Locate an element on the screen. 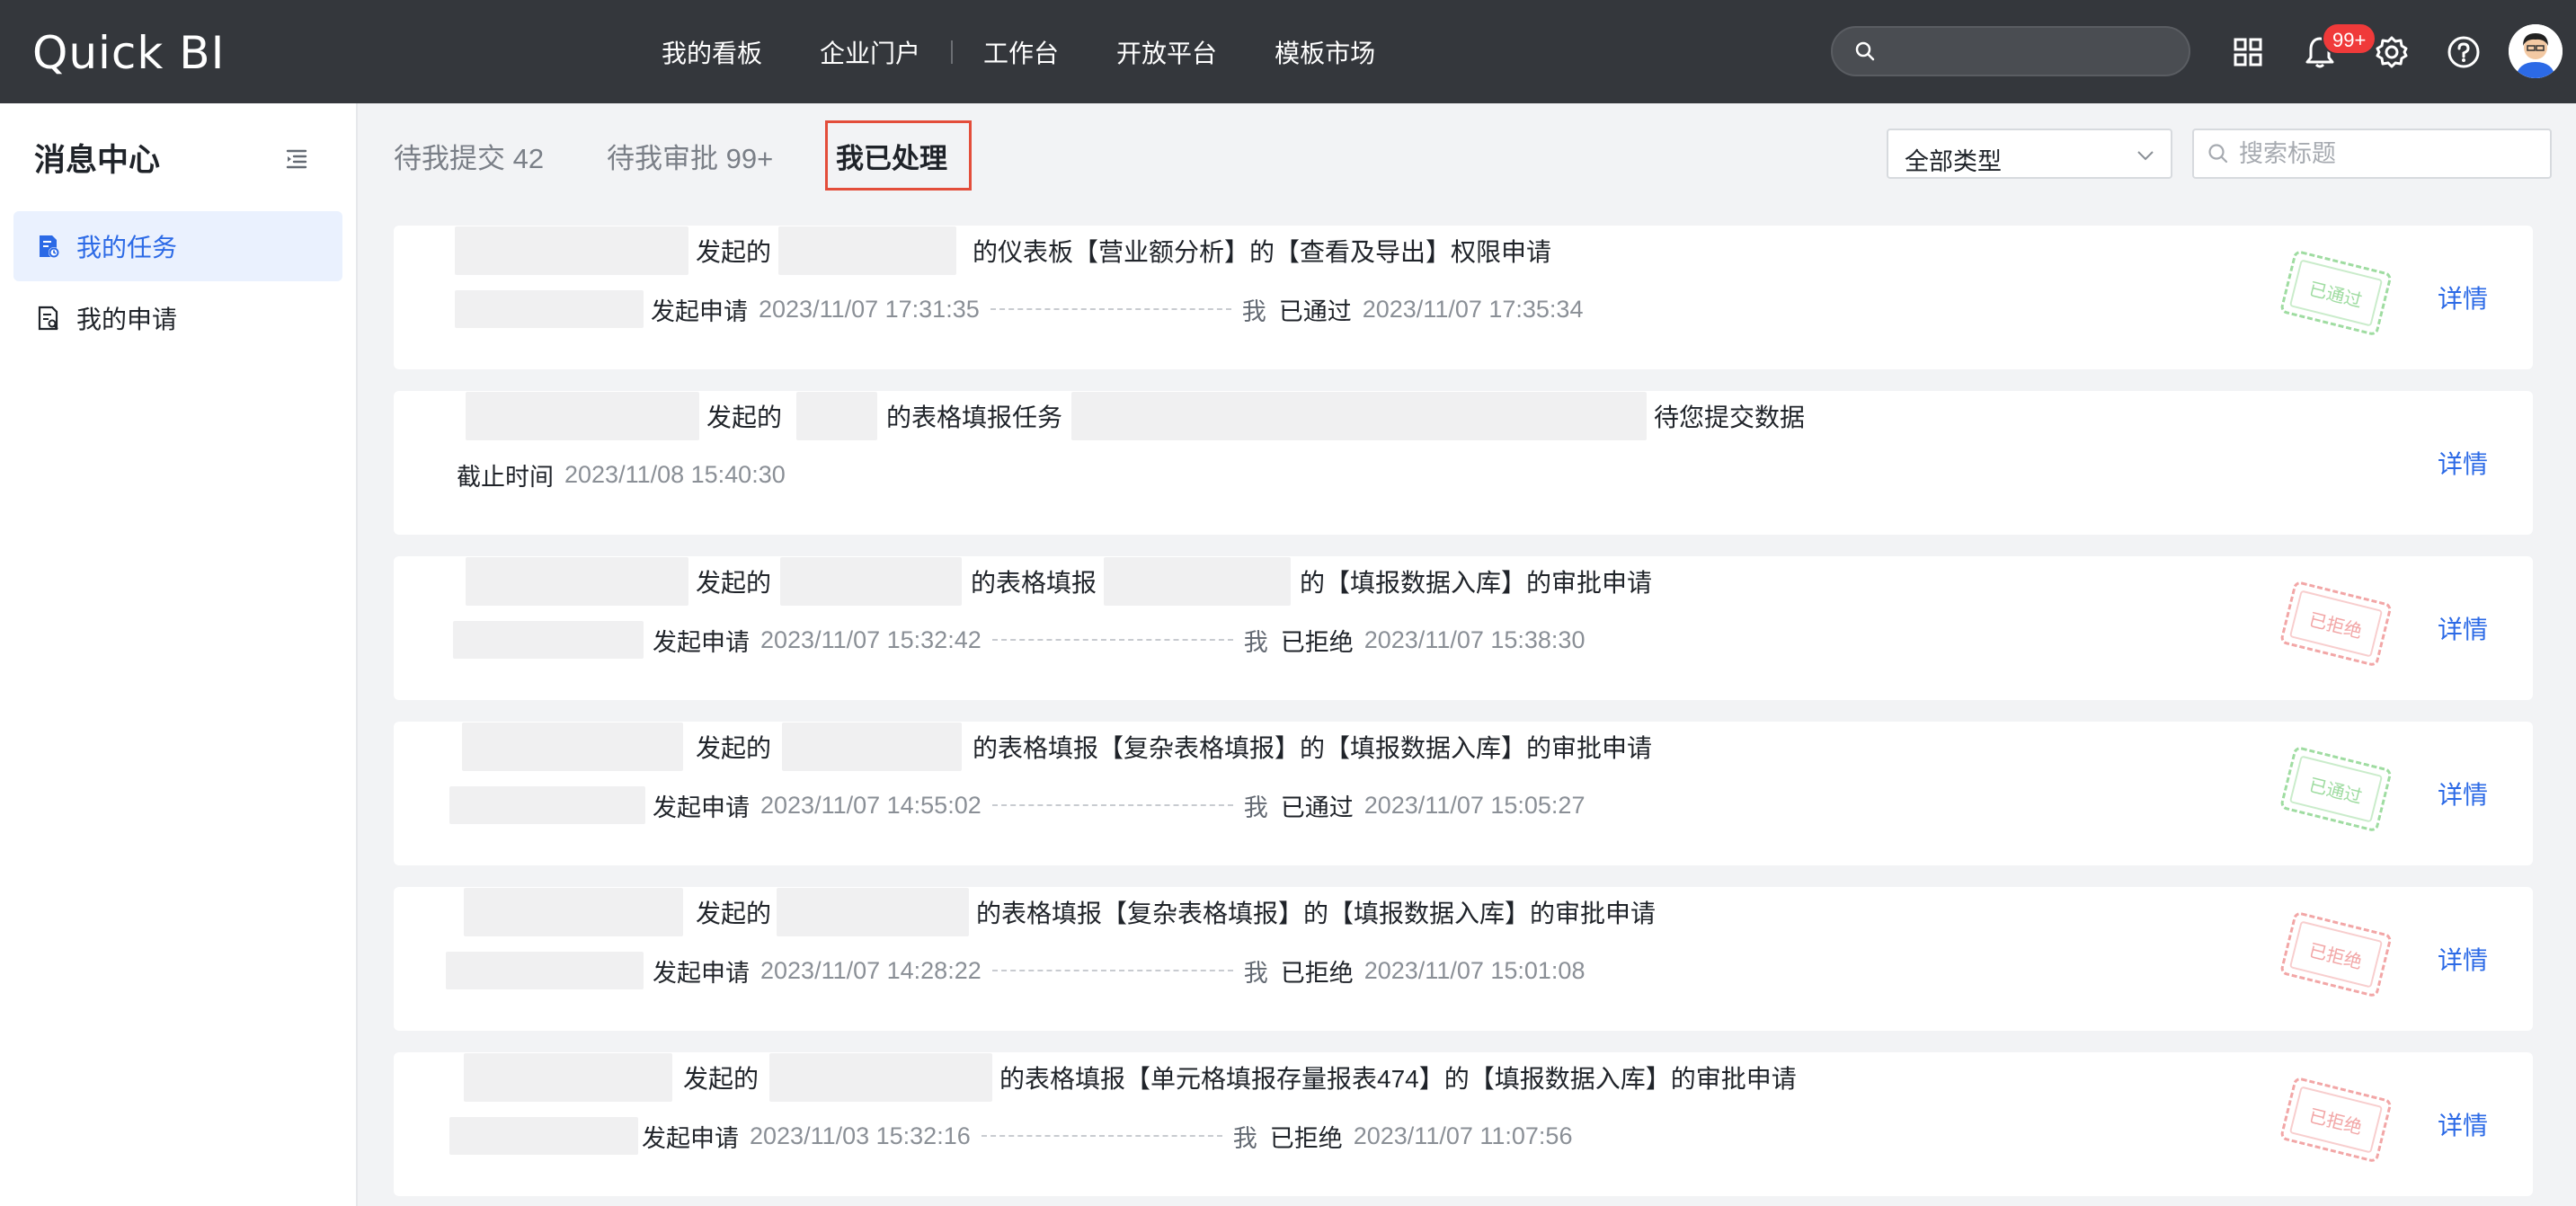 Image resolution: width=2576 pixels, height=1206 pixels. task-time: 2023/11/07 14:28:22 is located at coordinates (871, 970).